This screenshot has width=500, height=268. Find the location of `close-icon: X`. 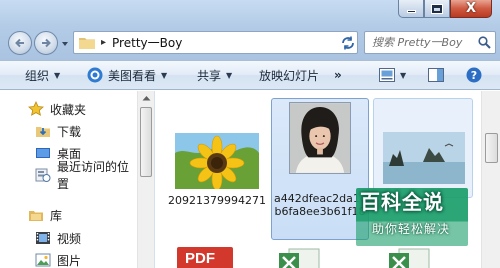

close-icon: X is located at coordinates (471, 8).